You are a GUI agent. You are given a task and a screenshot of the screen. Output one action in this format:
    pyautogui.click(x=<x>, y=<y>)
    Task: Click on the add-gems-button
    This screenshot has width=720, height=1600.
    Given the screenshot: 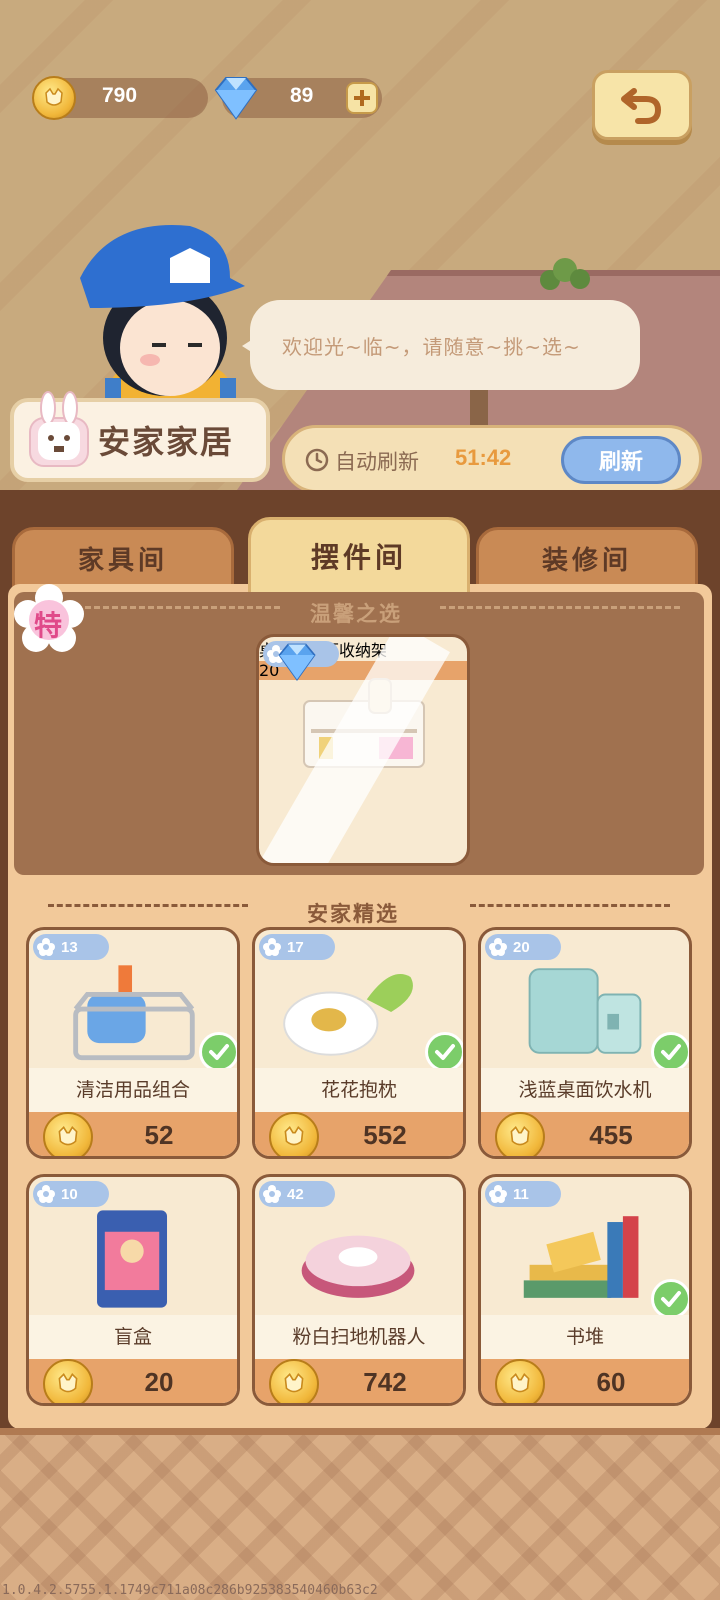 What is the action you would take?
    pyautogui.click(x=362, y=98)
    